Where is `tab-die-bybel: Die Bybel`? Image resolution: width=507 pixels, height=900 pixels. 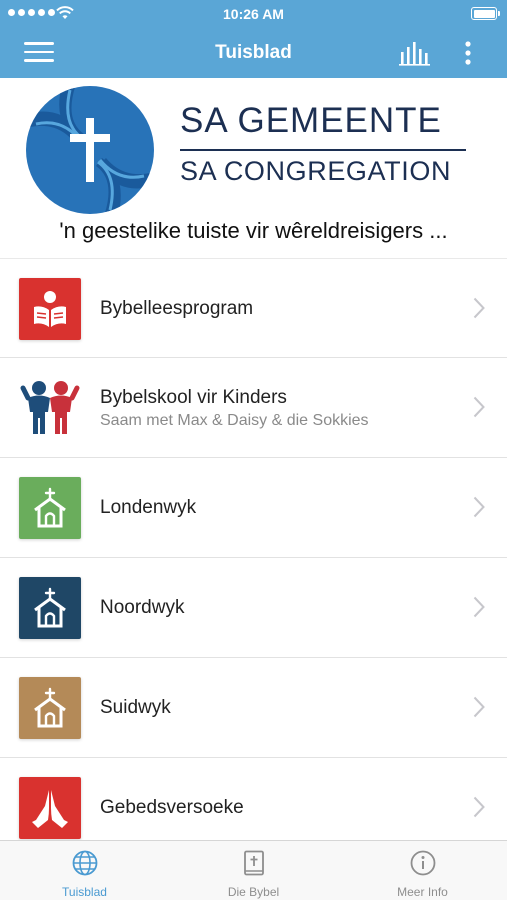 tab-die-bybel: Die Bybel is located at coordinates (253, 870).